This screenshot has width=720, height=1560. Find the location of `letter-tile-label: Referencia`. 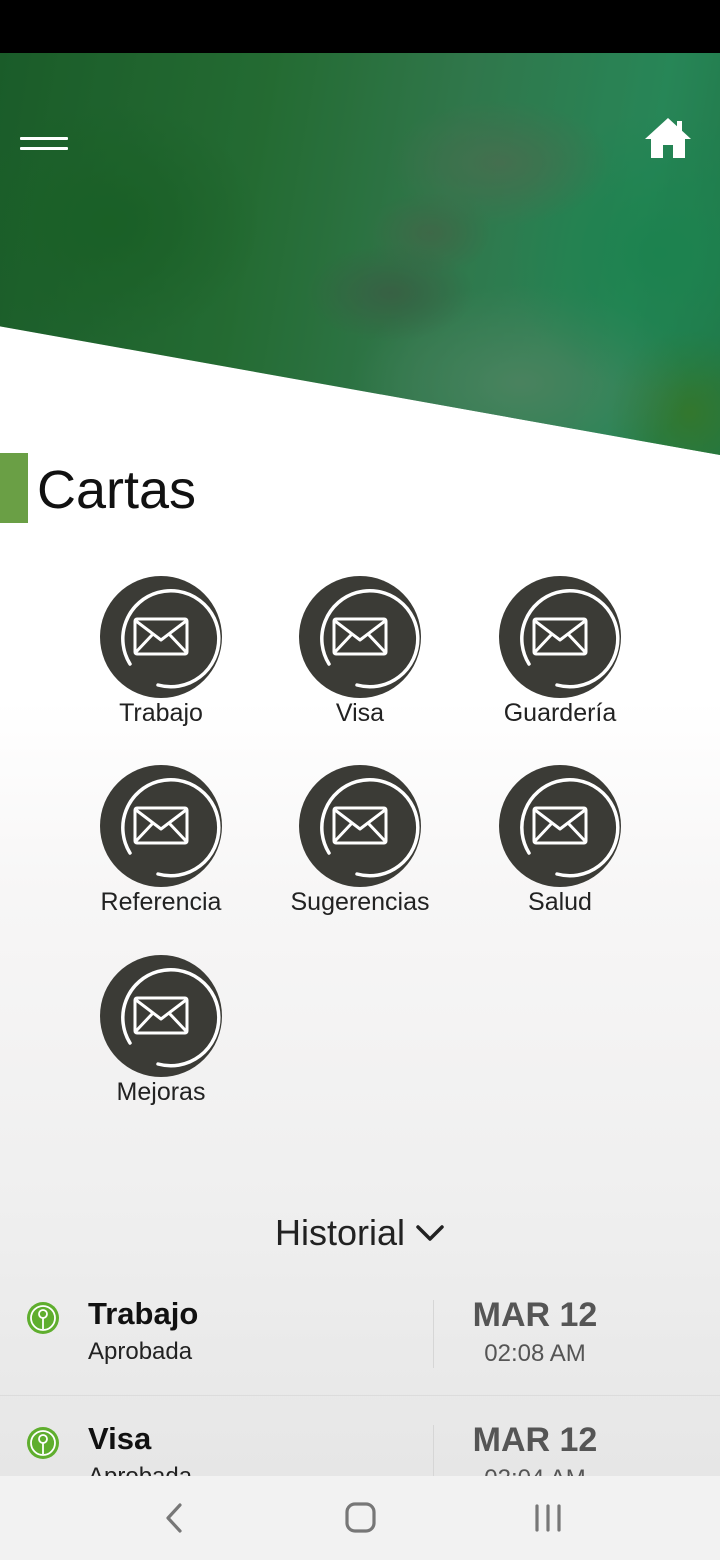

letter-tile-label: Referencia is located at coordinates (161, 902).